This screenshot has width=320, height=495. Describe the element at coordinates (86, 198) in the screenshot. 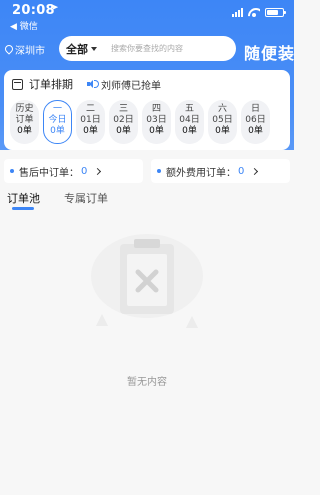

I see `tab-exclusive-orders: 专属订单` at that location.